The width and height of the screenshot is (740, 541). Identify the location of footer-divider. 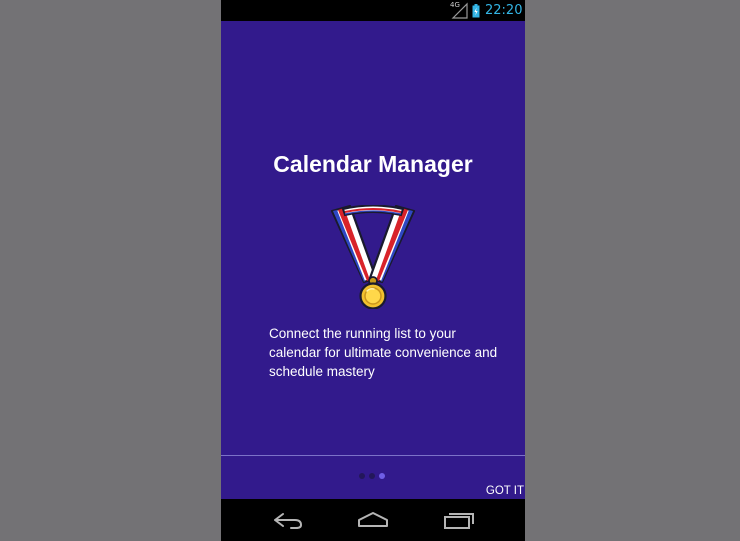
(373, 455).